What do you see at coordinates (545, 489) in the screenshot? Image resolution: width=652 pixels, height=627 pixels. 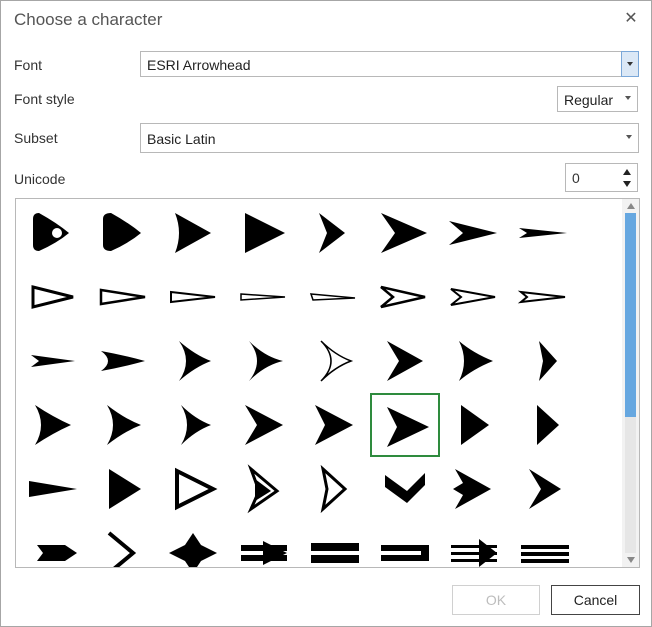 I see `arrowhead-chevron-bold-icon` at bounding box center [545, 489].